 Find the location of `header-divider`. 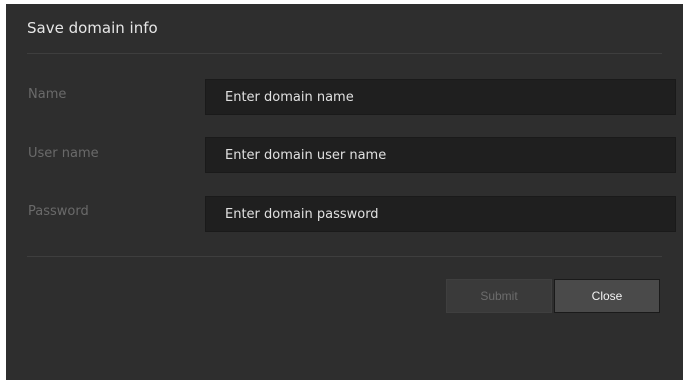

header-divider is located at coordinates (344, 53).